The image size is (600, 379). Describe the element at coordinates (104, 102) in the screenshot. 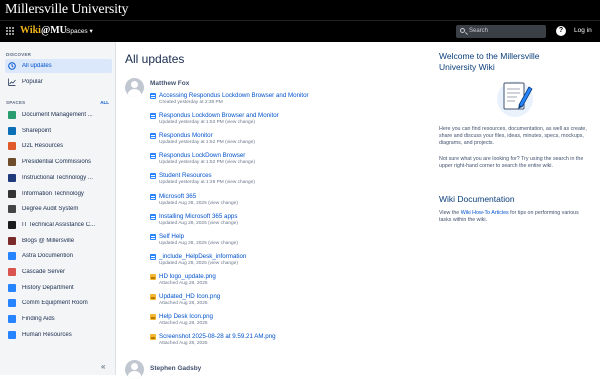

I see `spaces-all-link: ALL` at that location.